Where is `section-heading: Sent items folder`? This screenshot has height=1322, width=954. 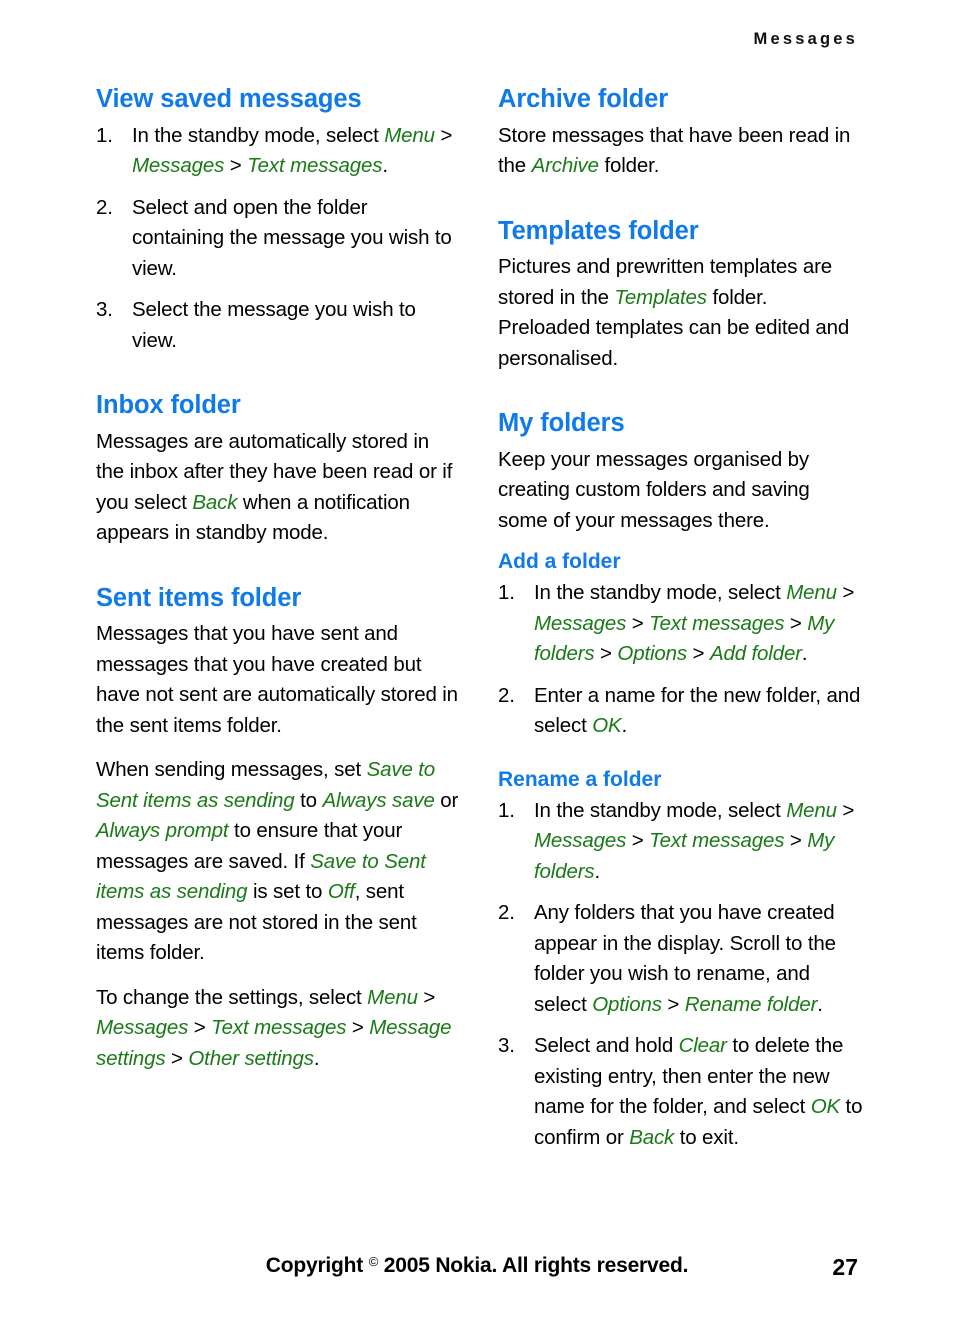 section-heading: Sent items folder is located at coordinates (199, 597).